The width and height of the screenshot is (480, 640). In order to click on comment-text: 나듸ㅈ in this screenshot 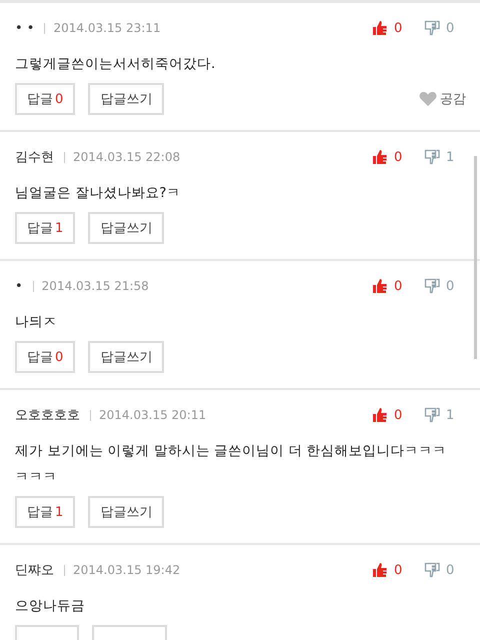, I will do `click(36, 322)`.